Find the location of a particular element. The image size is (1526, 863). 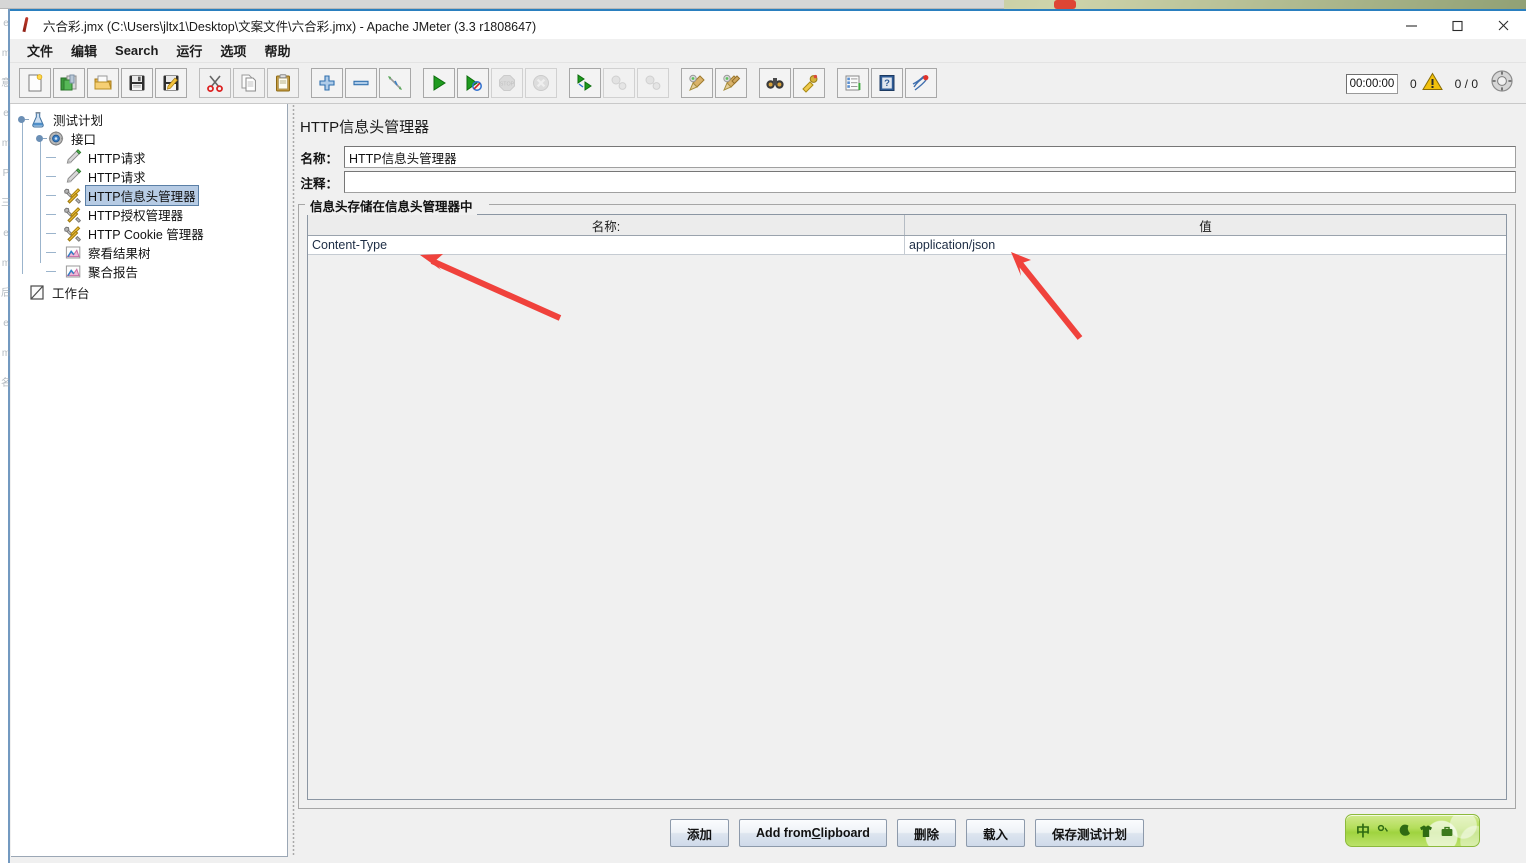

ime-toolbar: 中 is located at coordinates (1412, 830).